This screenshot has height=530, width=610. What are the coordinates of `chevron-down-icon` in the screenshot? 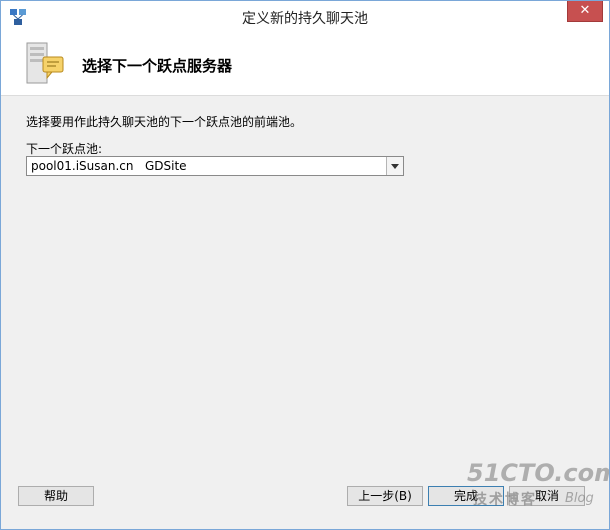 It's located at (395, 166).